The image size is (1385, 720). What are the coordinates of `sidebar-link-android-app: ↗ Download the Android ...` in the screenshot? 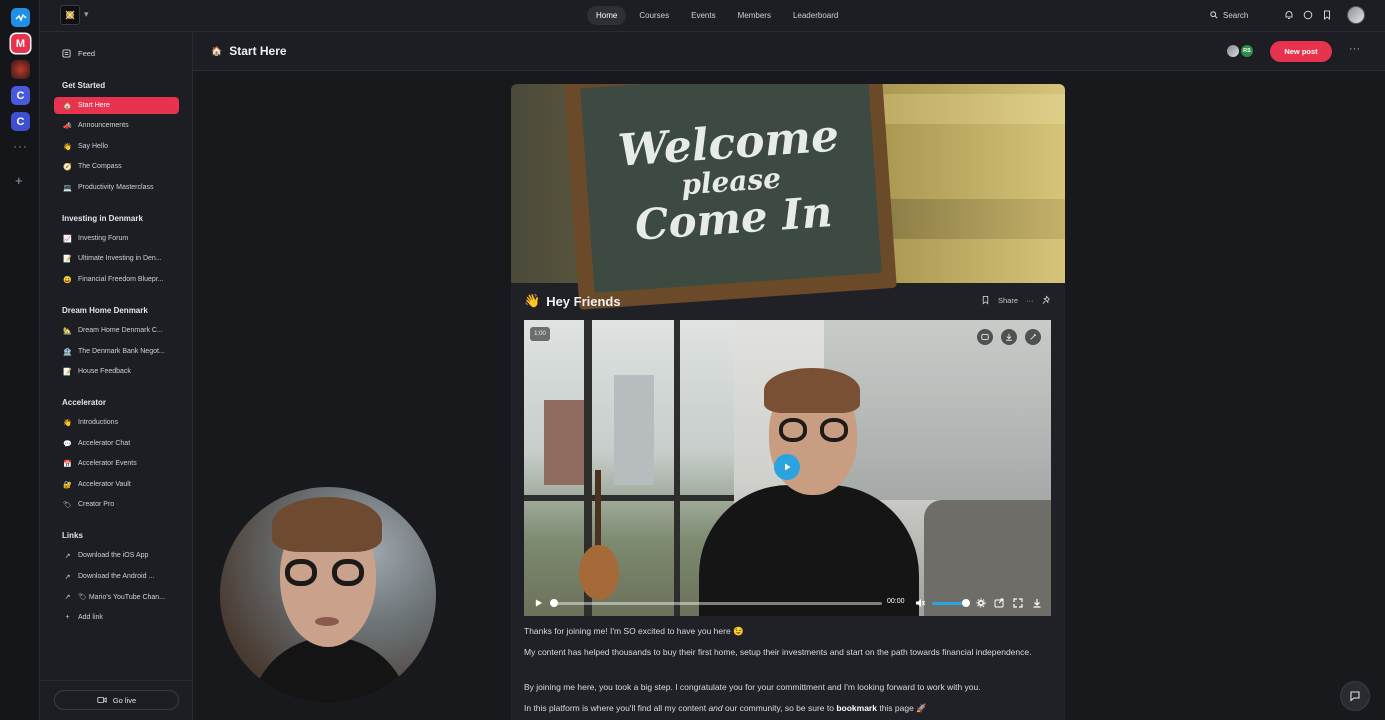 It's located at (116, 576).